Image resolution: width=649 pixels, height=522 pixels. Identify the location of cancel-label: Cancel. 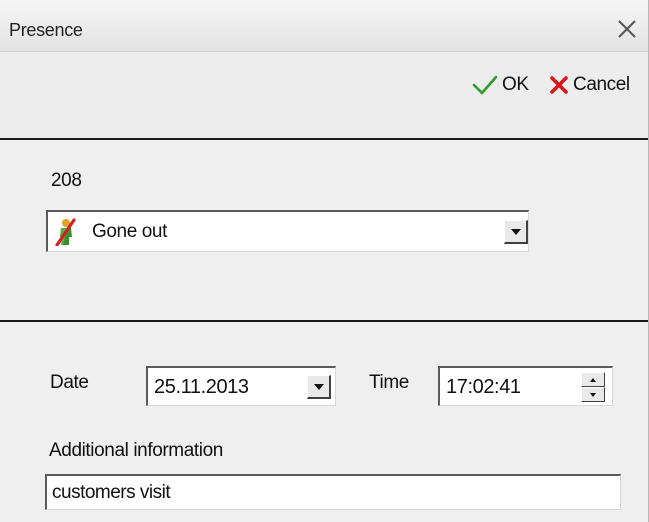
(601, 84).